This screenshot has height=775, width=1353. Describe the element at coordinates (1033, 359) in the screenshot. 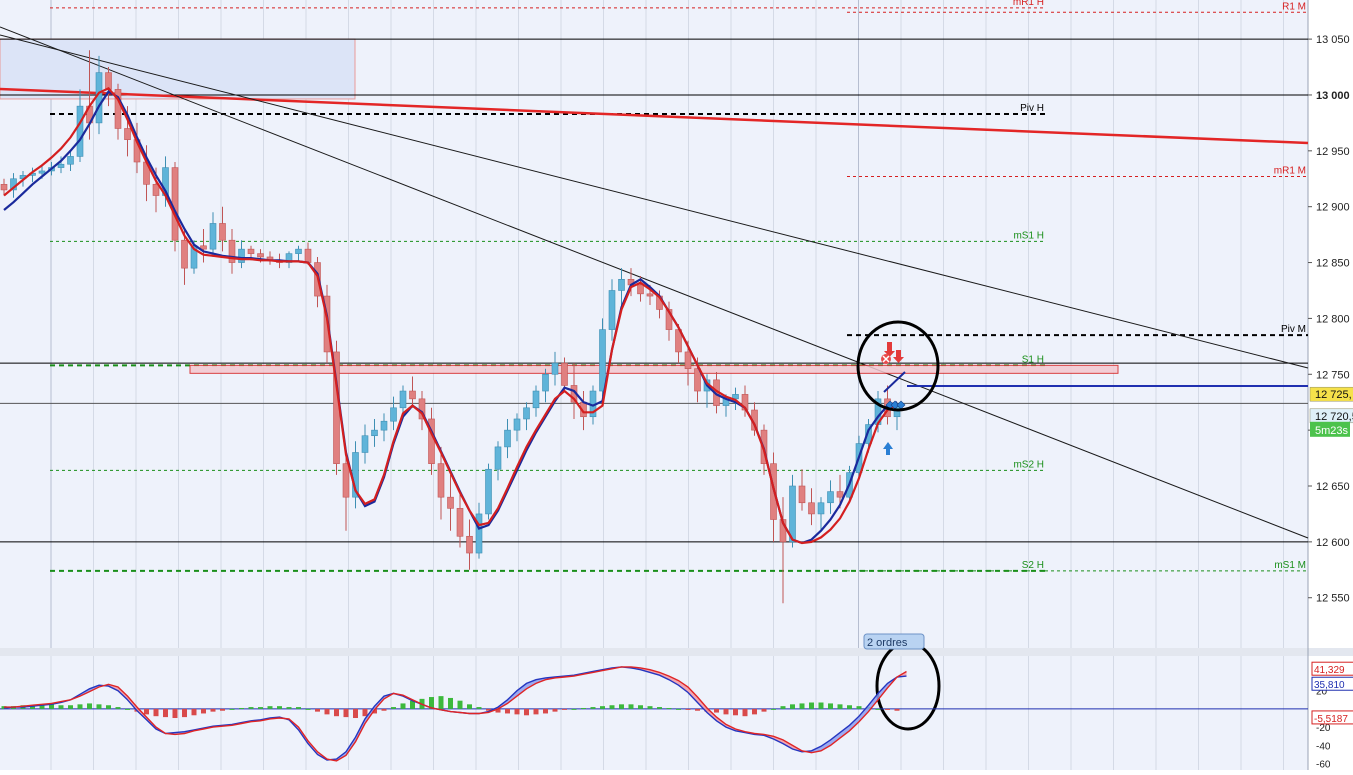

I see `level-label: S1 H` at that location.